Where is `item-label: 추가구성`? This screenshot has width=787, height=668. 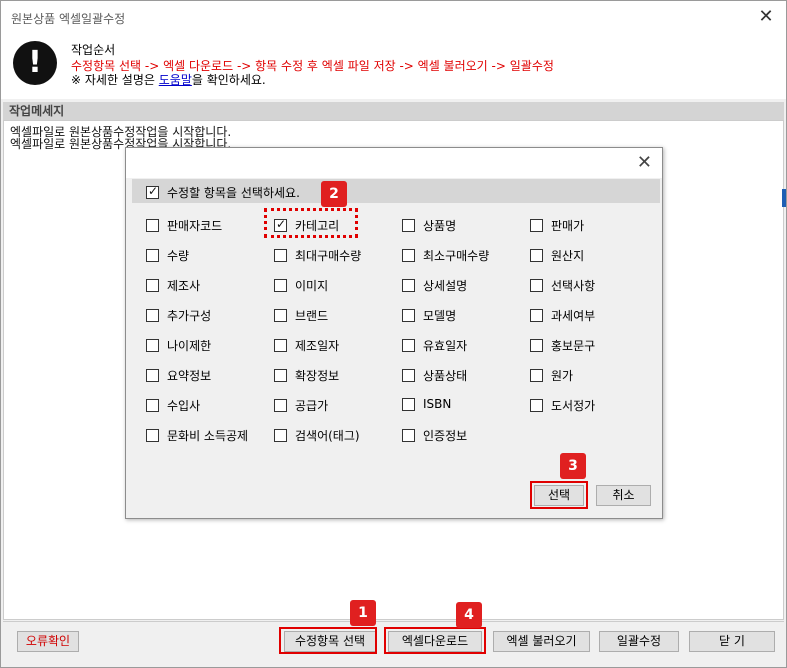
item-label: 추가구성 is located at coordinates (189, 316).